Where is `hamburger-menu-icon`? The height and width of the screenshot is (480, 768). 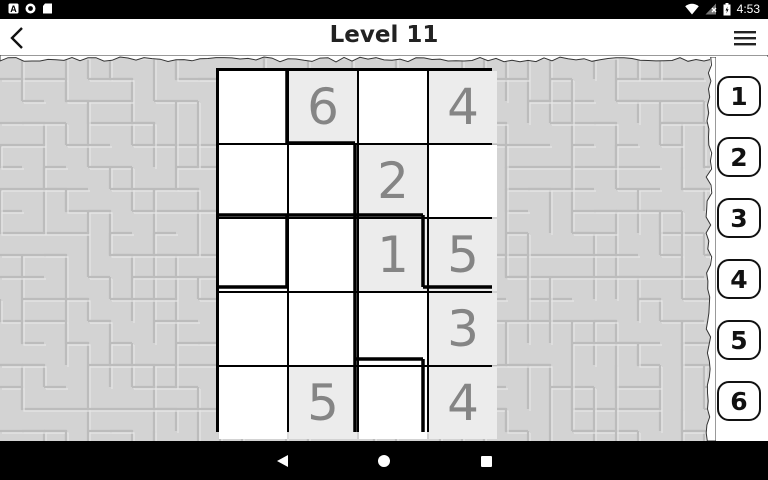 hamburger-menu-icon is located at coordinates (745, 38).